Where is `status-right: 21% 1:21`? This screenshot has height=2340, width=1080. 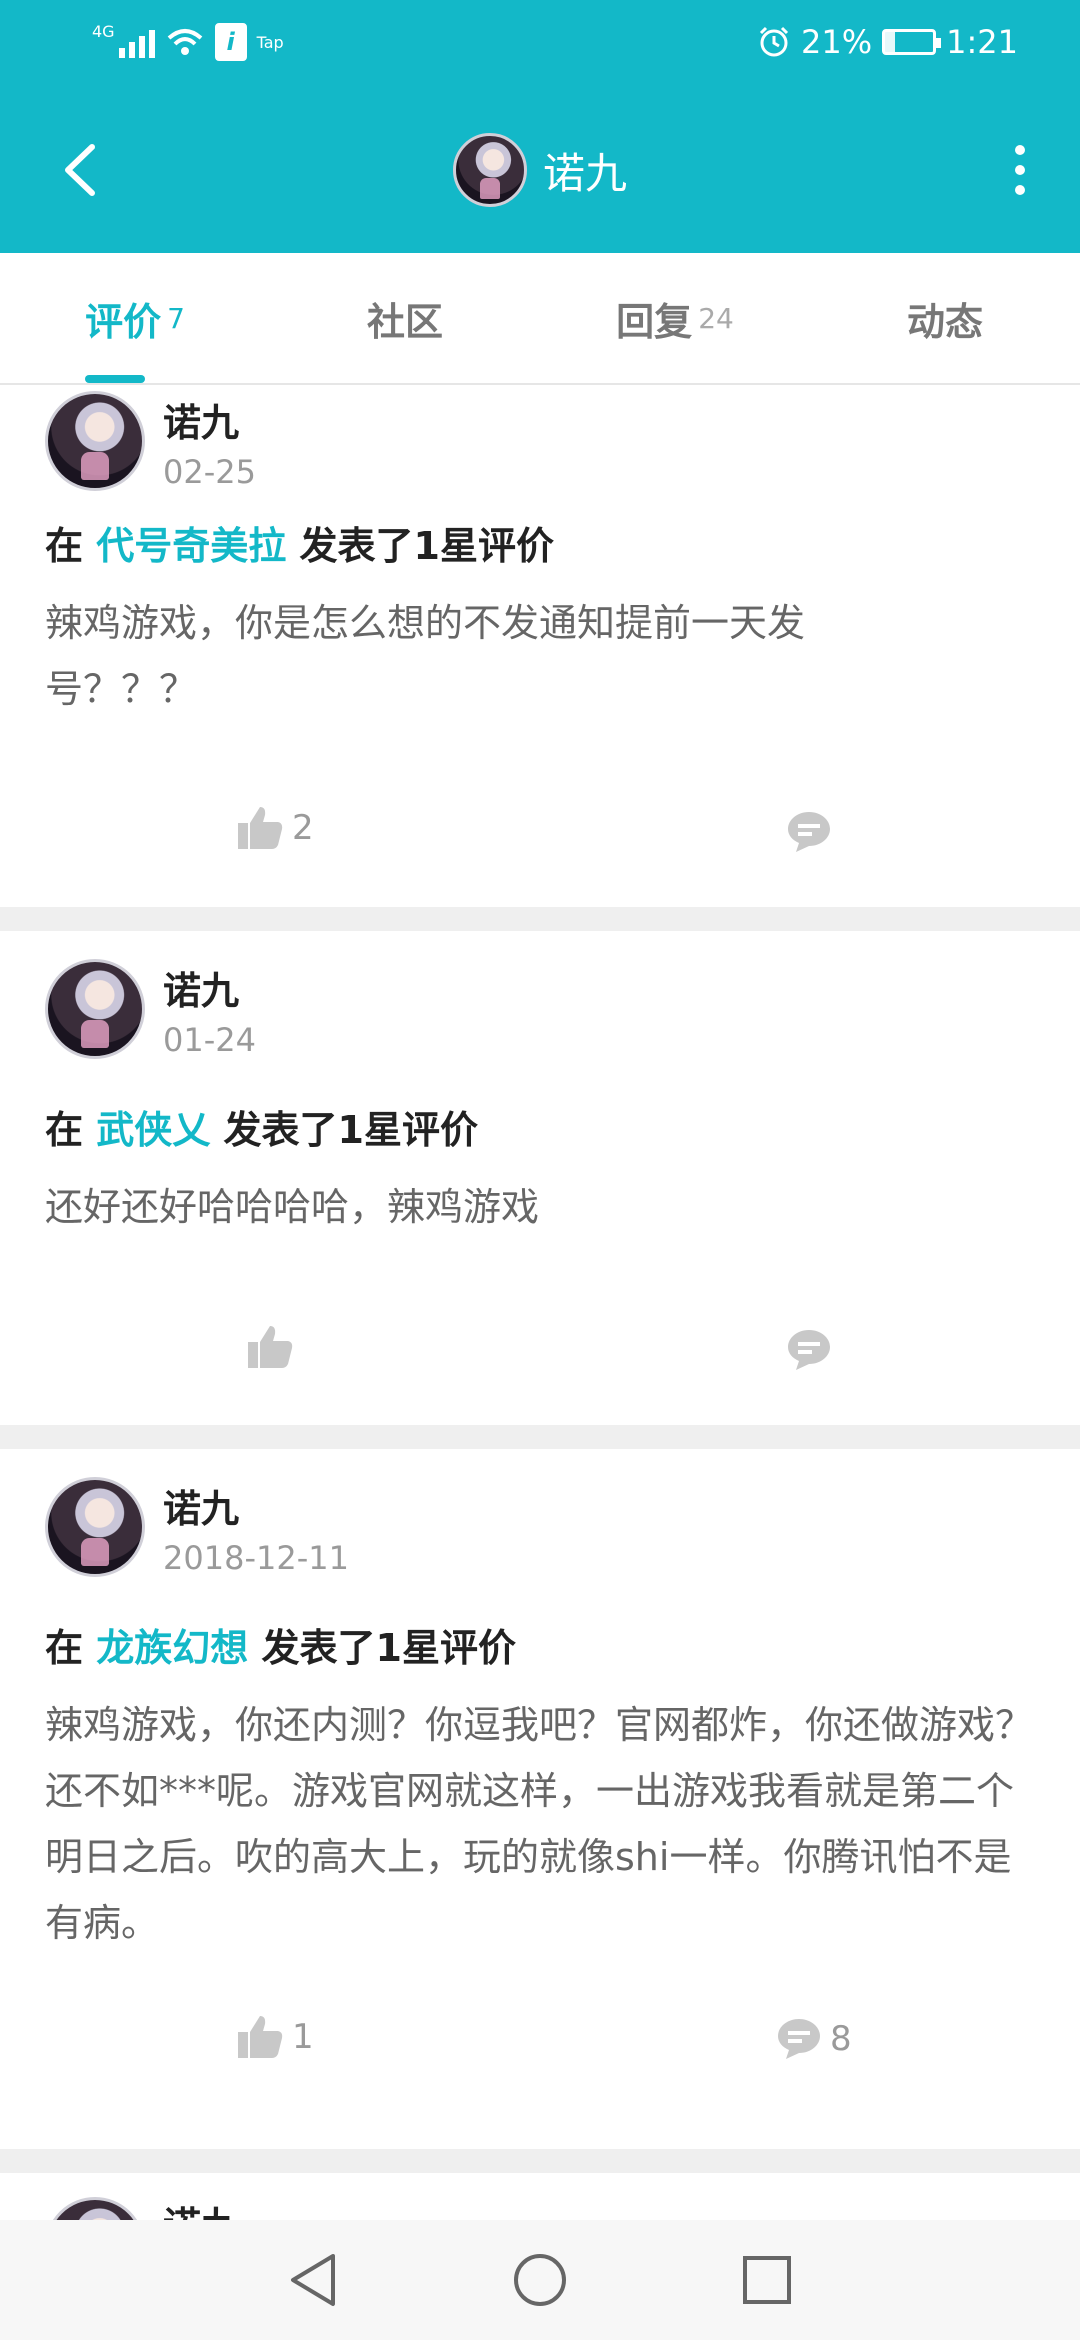
status-right: 21% 1:21 is located at coordinates (887, 42).